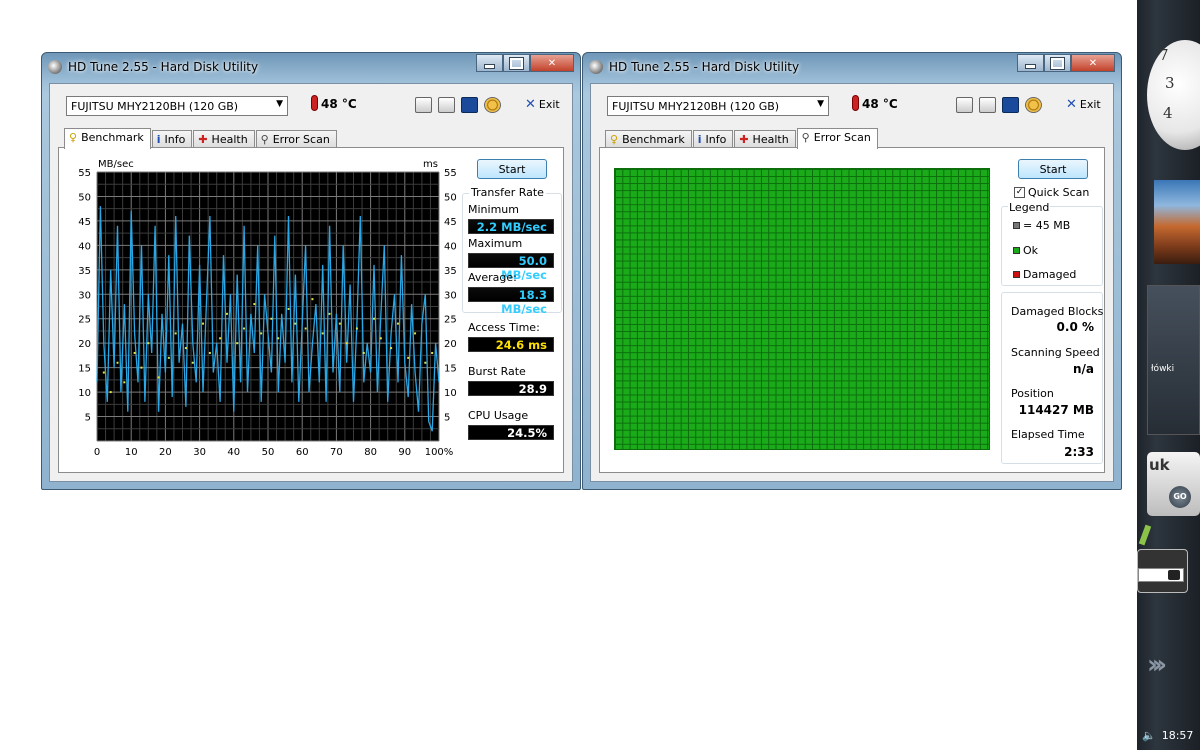 The width and height of the screenshot is (1200, 750). Describe the element at coordinates (450, 246) in the screenshot. I see `y-tick-label-right: 40` at that location.